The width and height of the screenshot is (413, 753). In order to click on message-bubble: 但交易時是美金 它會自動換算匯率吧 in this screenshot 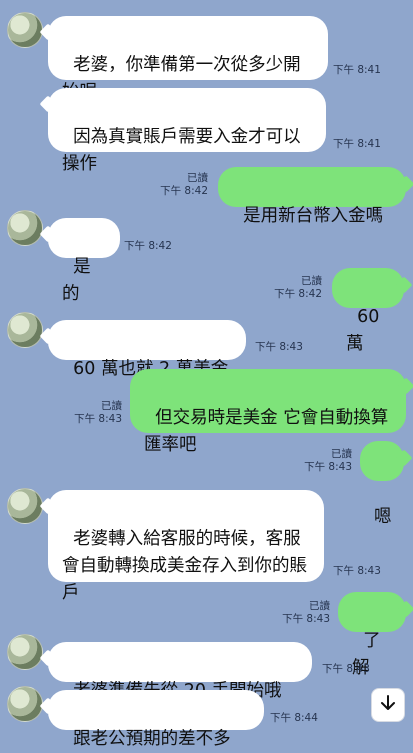, I will do `click(268, 412)`.